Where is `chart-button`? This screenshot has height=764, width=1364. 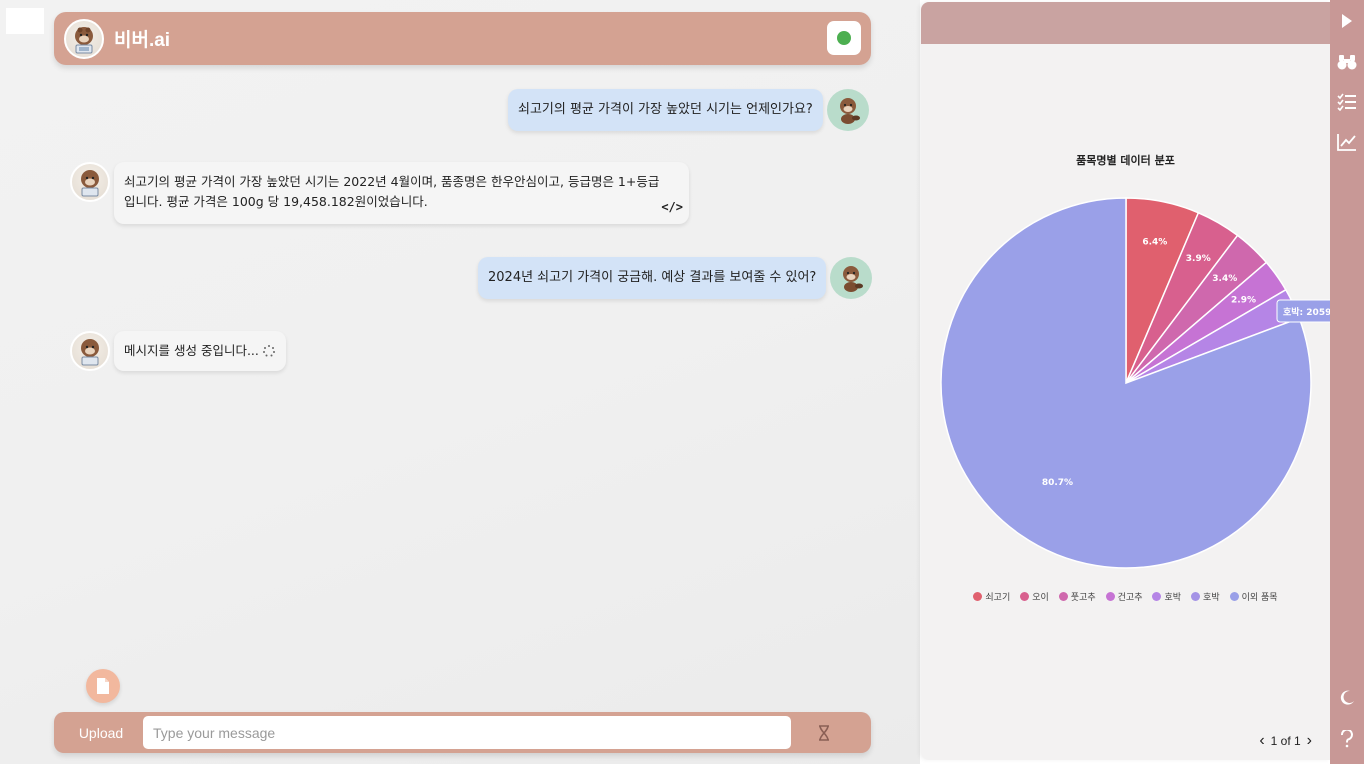 chart-button is located at coordinates (1347, 142).